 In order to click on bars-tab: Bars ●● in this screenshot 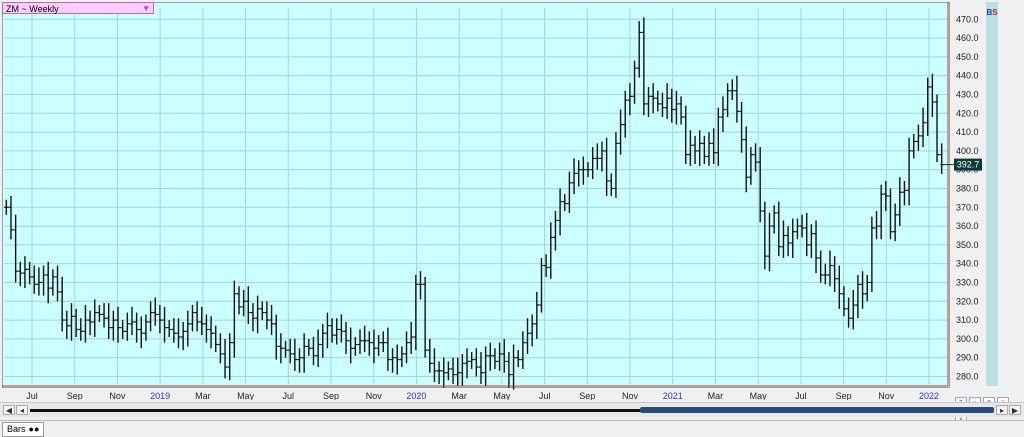, I will do `click(23, 429)`.